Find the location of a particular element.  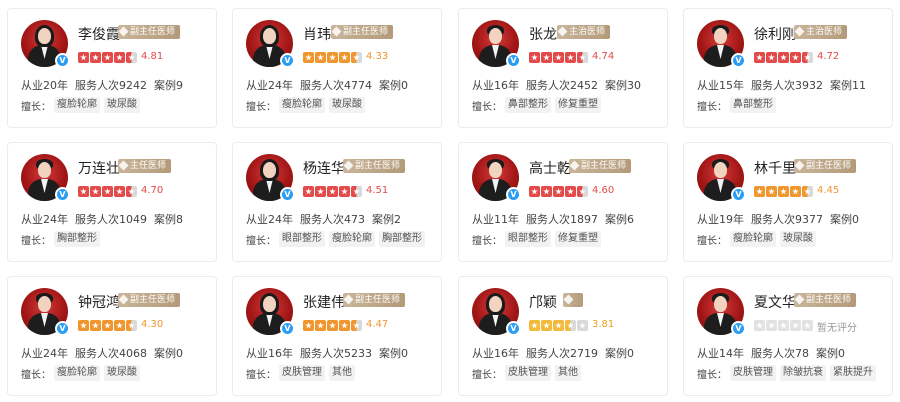

case-count: 案例9 is located at coordinates (168, 85).